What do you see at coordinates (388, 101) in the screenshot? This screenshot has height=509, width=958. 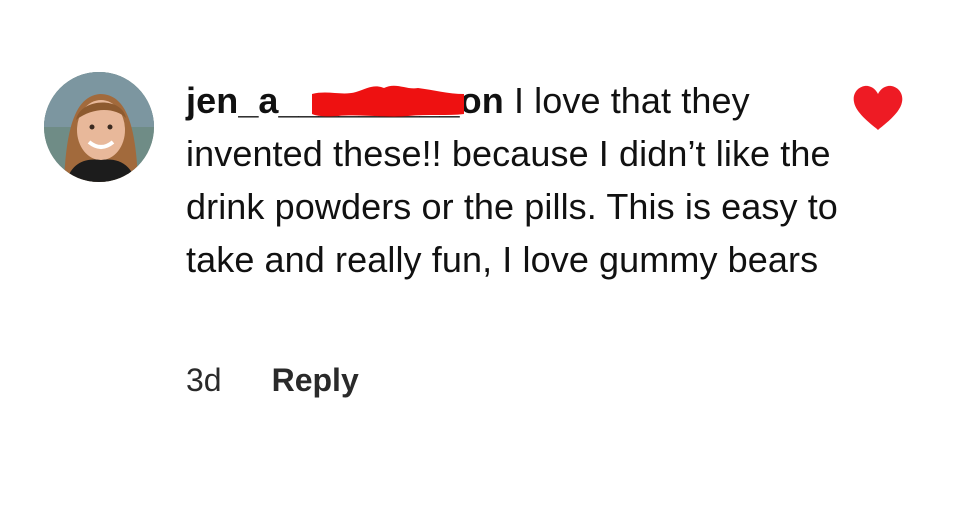 I see `redaction-mark` at bounding box center [388, 101].